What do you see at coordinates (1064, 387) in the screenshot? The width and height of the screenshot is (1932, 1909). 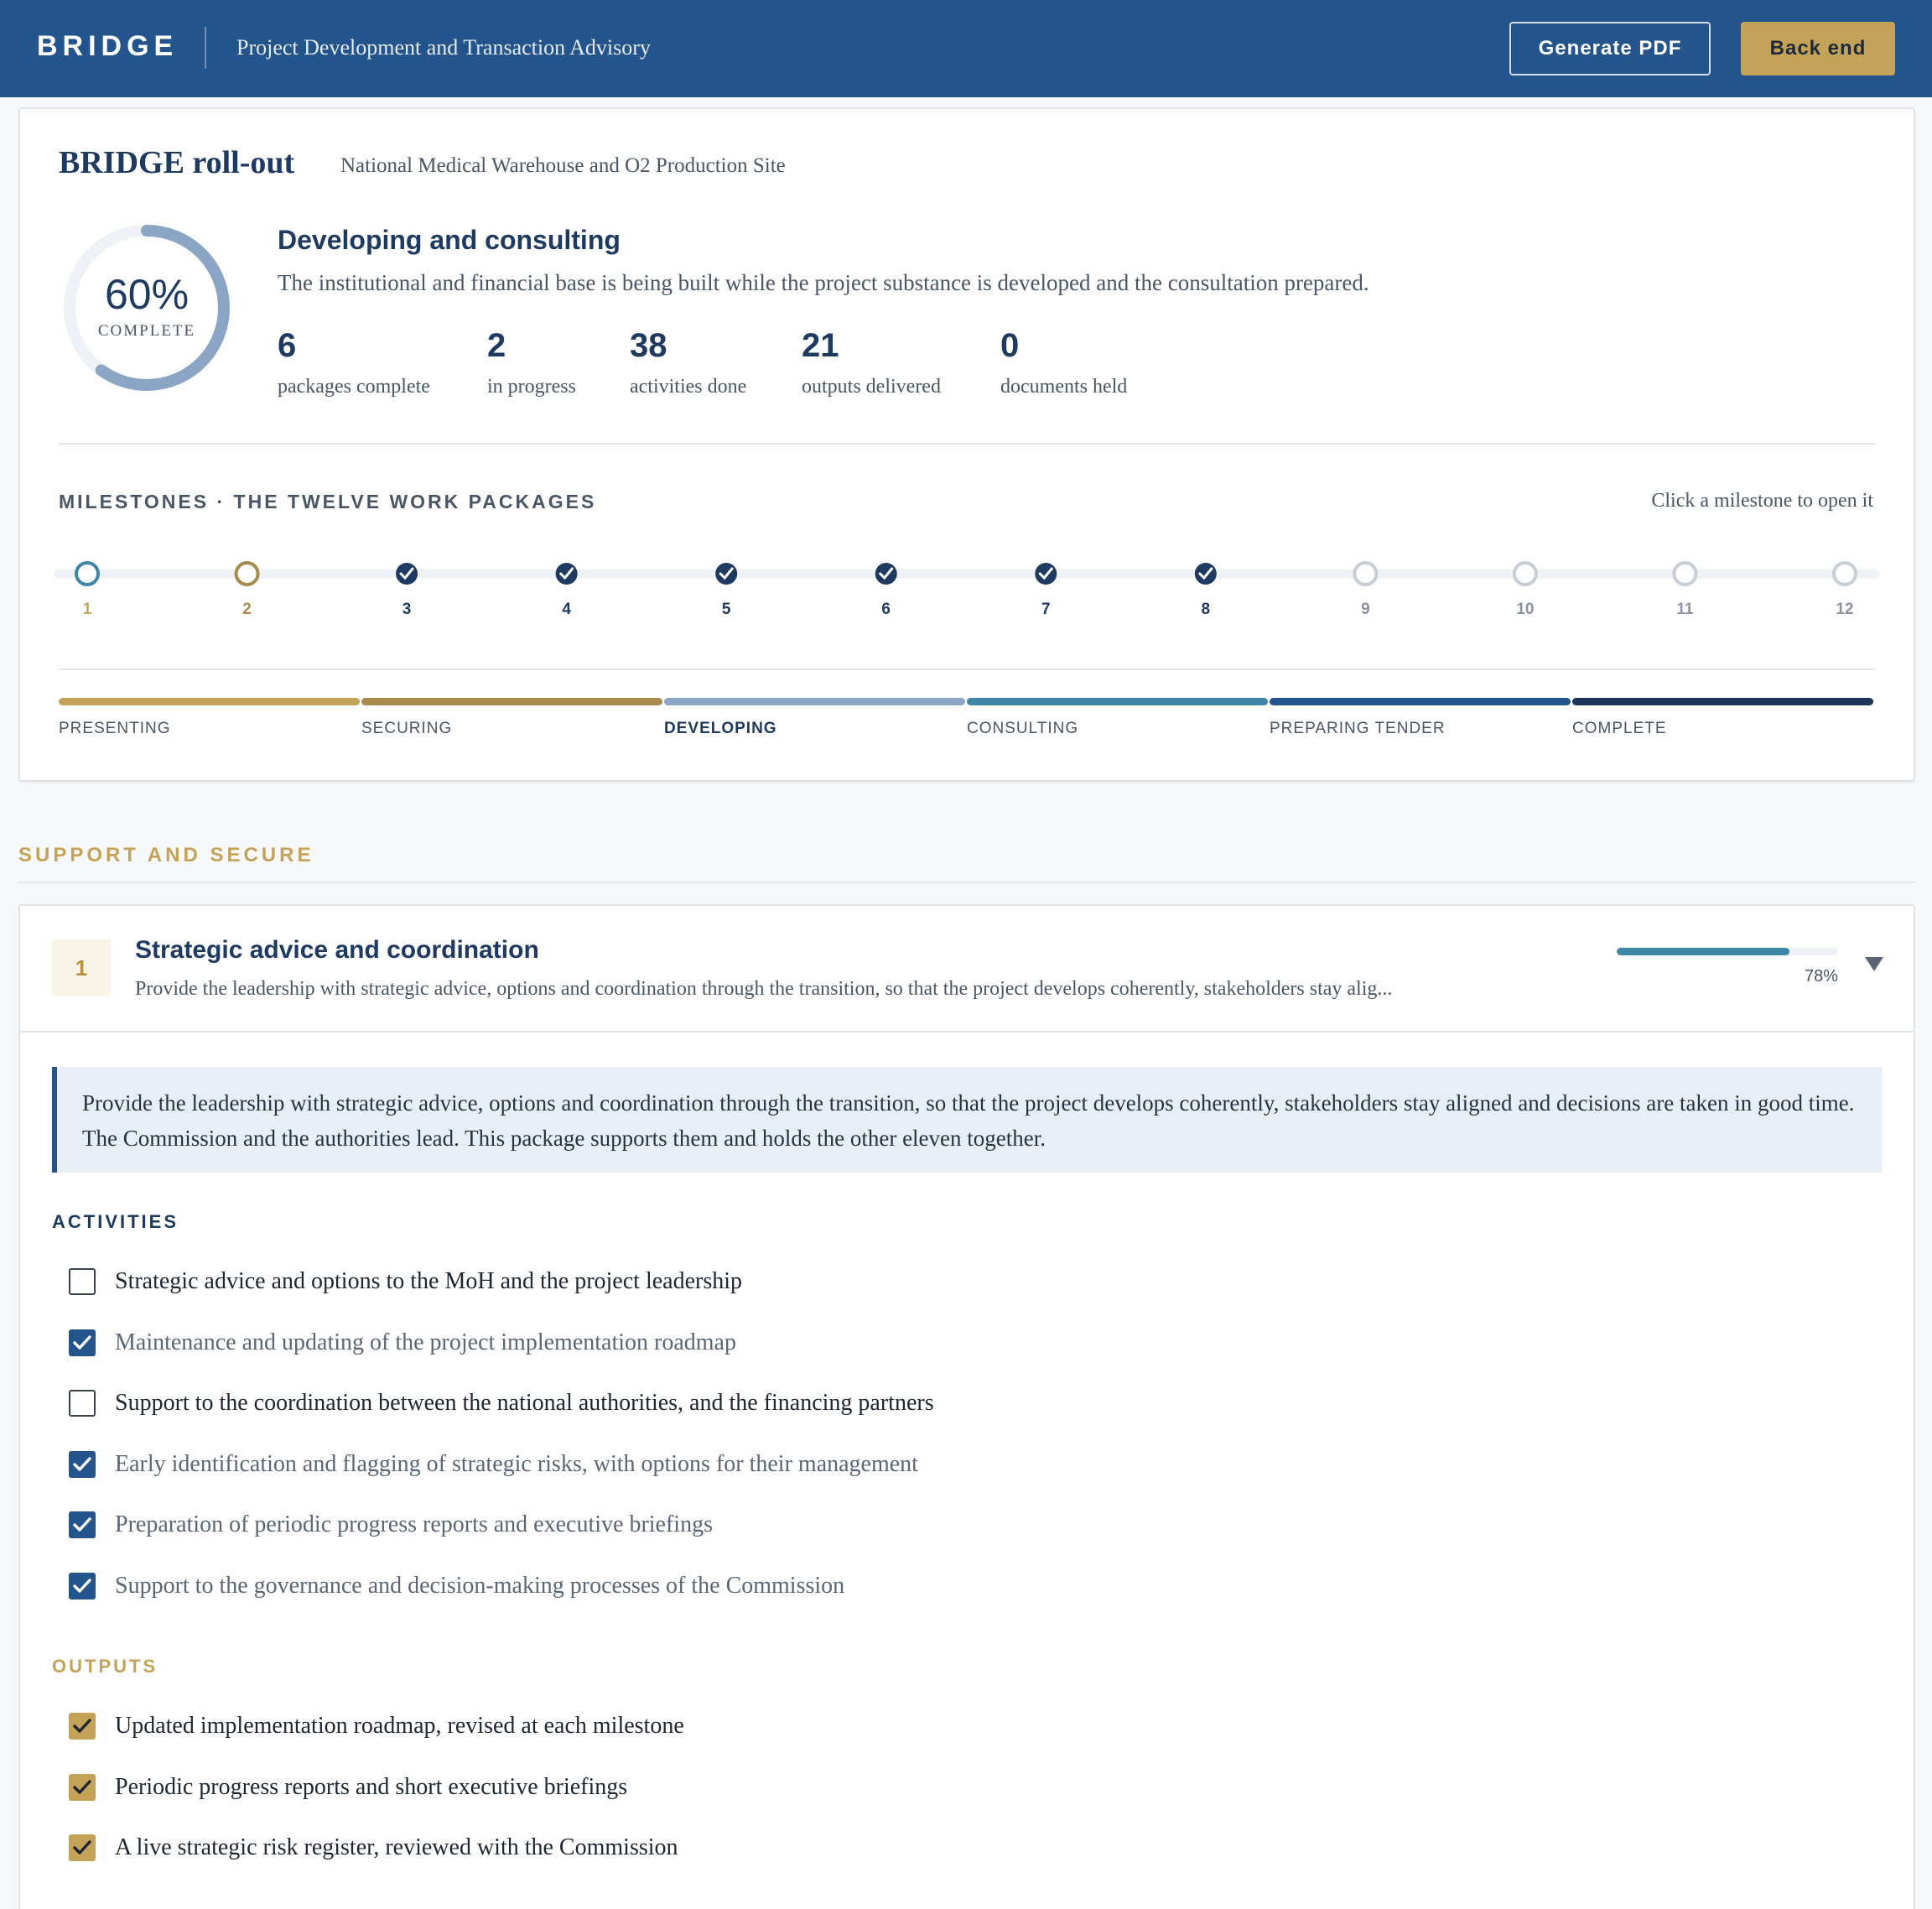 I see `stat-label: documents held` at bounding box center [1064, 387].